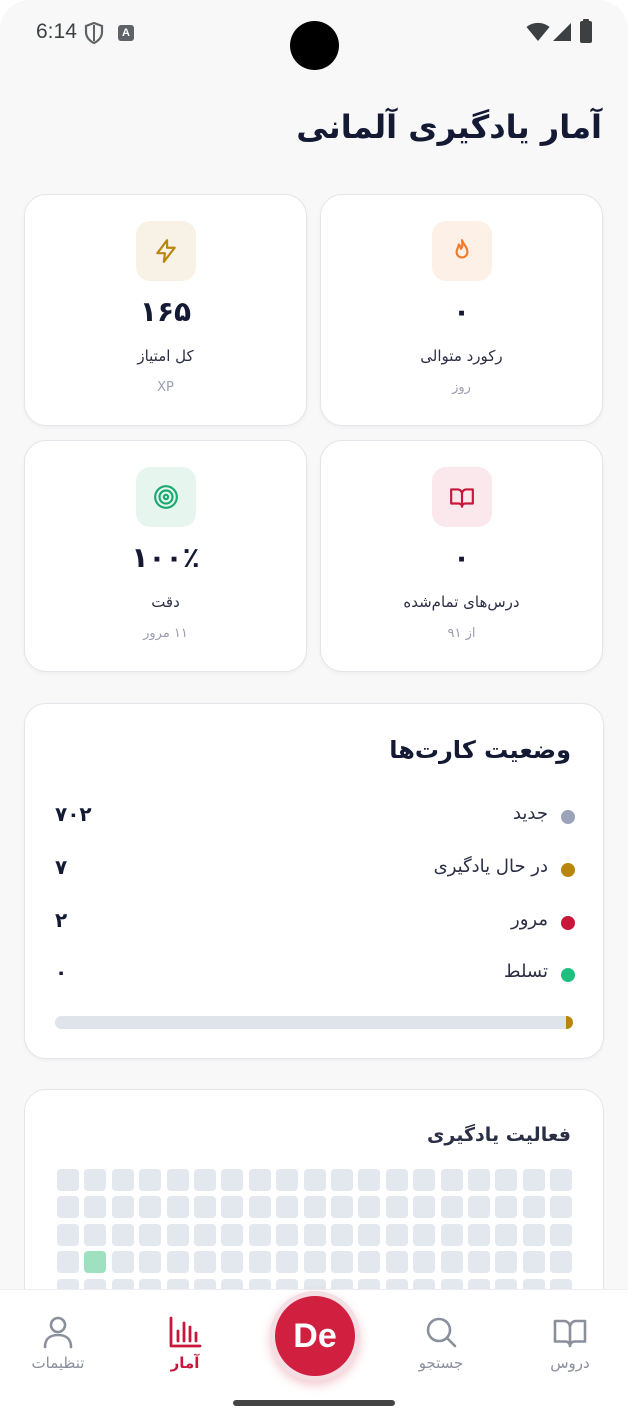 Image resolution: width=628 pixels, height=1416 pixels. I want to click on card-status-row-learning: ۷ در حال یادگیری, so click(315, 870).